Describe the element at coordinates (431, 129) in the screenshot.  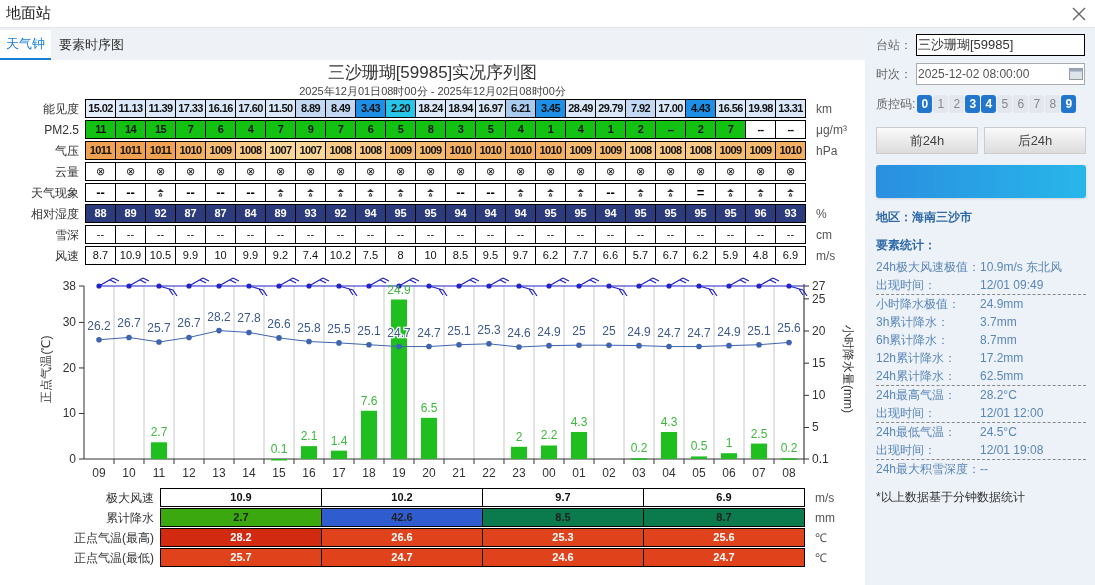
I see `table-cell: 8` at that location.